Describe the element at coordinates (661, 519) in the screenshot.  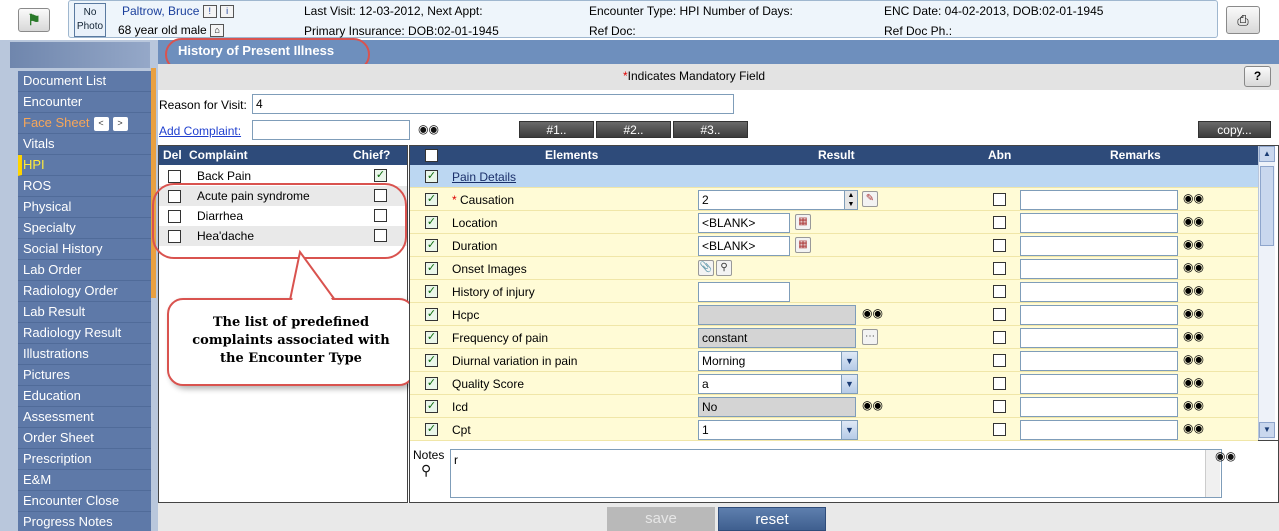
I see `save-button: save` at that location.